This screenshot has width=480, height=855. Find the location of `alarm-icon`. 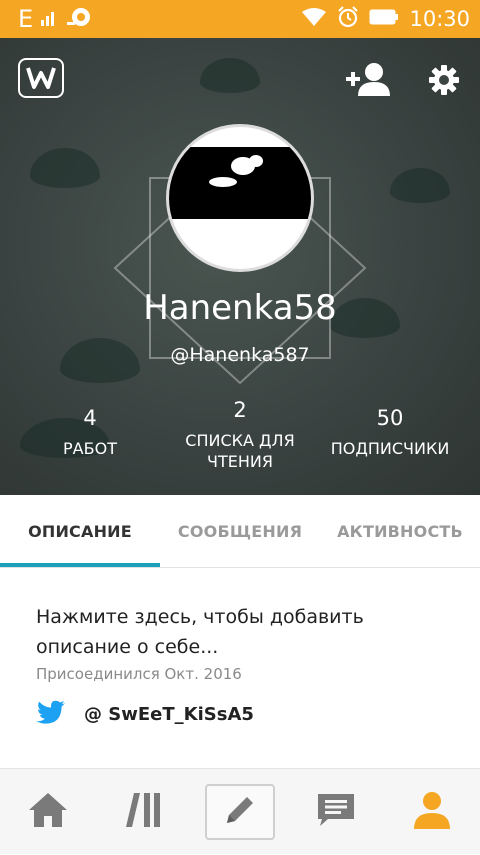

alarm-icon is located at coordinates (348, 19).